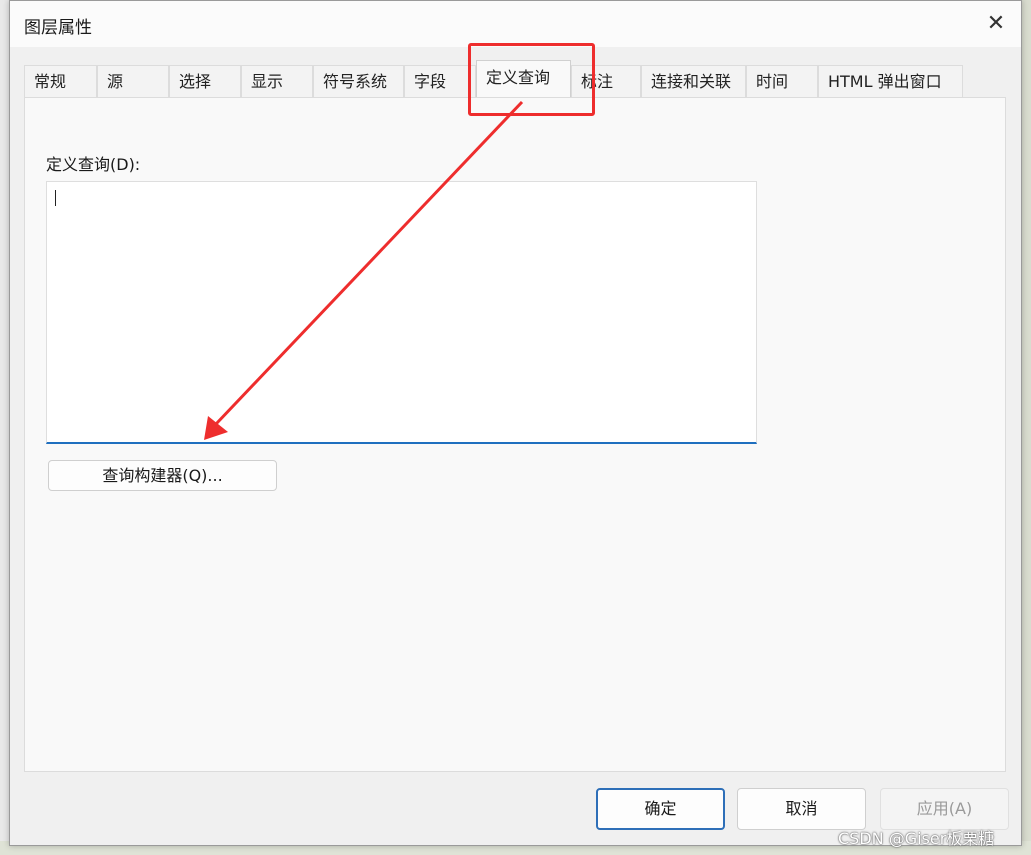  What do you see at coordinates (916, 838) in the screenshot?
I see `watermark: CSDN @Giser板栗糖` at bounding box center [916, 838].